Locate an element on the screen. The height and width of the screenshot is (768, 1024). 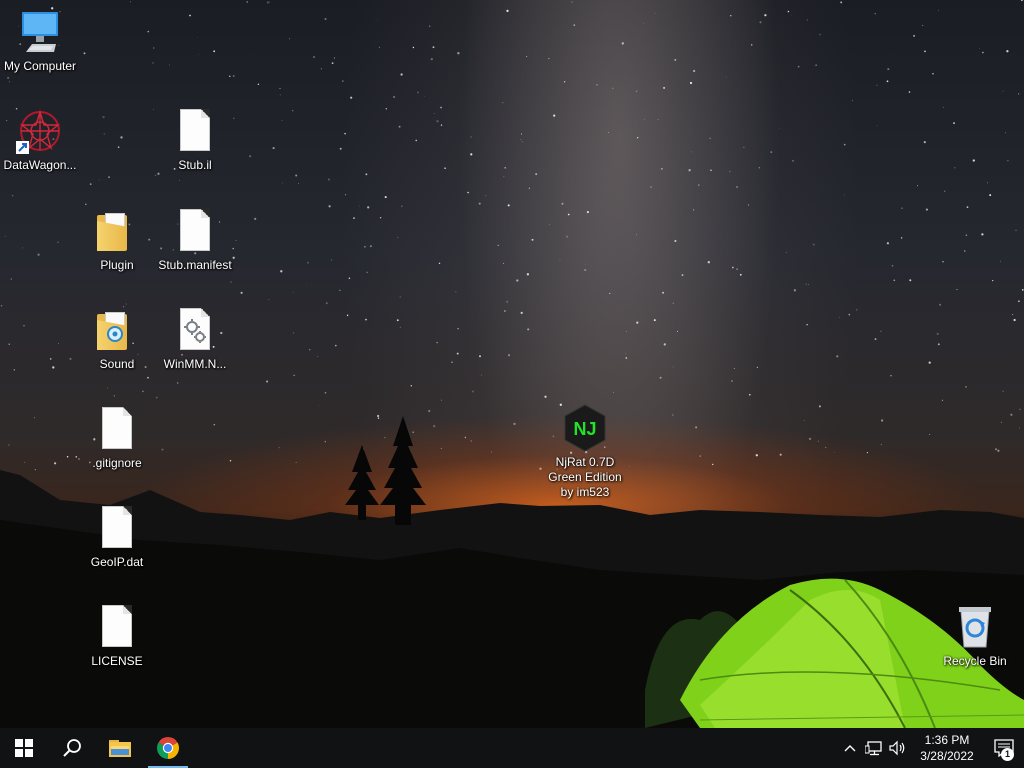
desktop-icon-license: LICENSE is located at coordinates (117, 636).